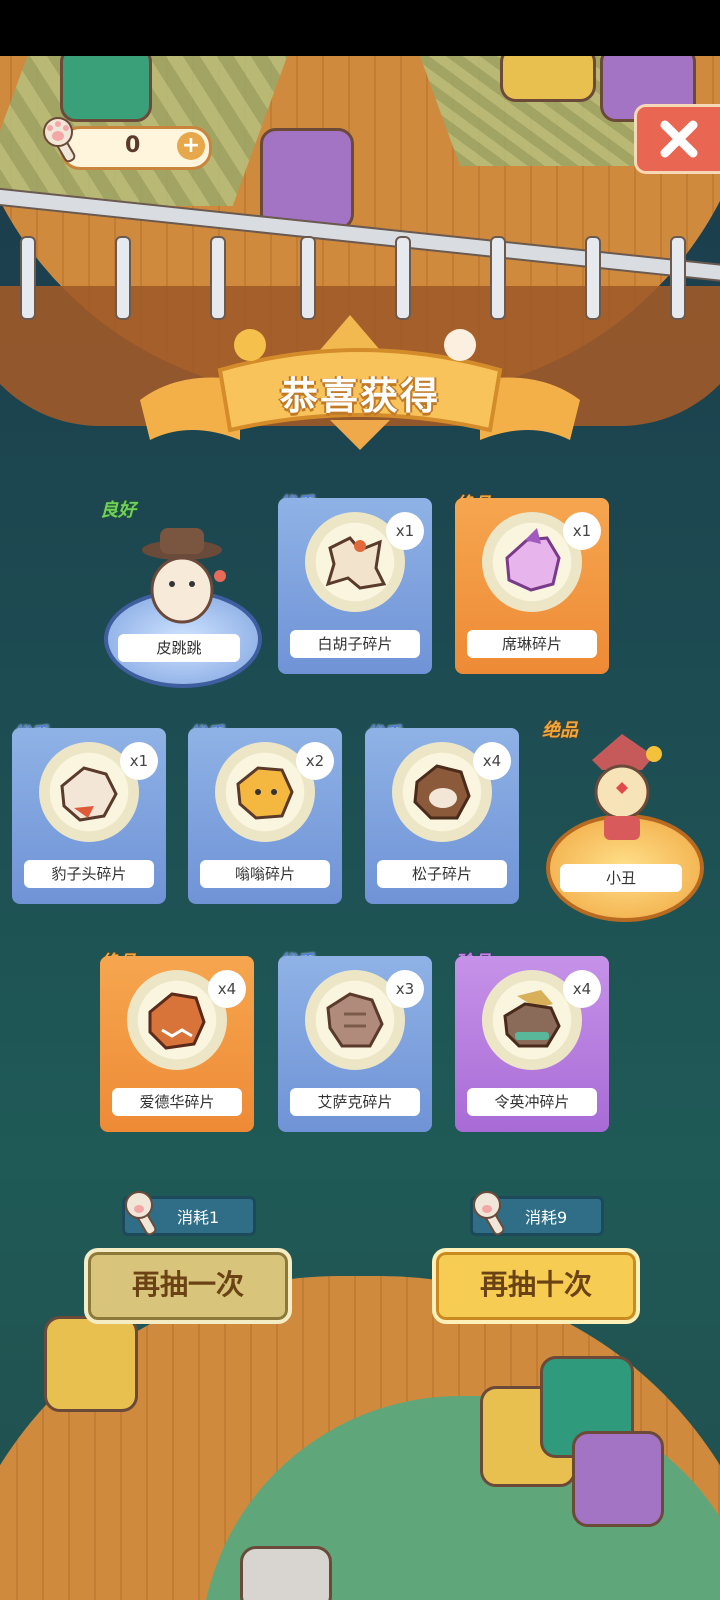 Image resolution: width=720 pixels, height=1600 pixels. Describe the element at coordinates (177, 1102) in the screenshot. I see `reward-name: 爱德华碎片` at that location.